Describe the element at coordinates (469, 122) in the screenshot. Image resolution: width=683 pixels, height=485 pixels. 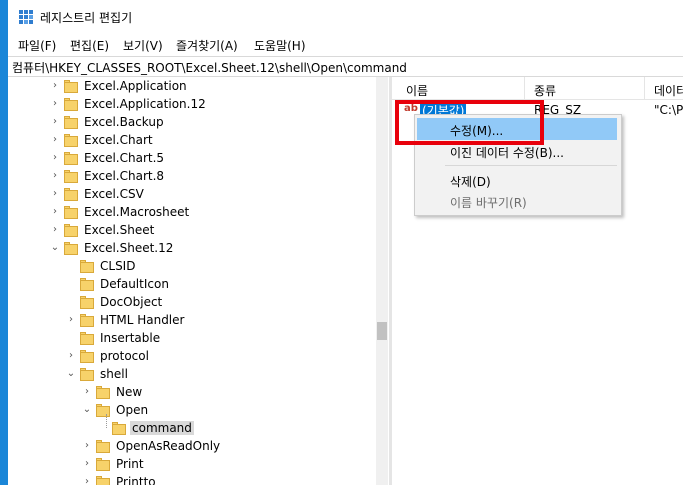
I see `annotation-highlight-box` at that location.